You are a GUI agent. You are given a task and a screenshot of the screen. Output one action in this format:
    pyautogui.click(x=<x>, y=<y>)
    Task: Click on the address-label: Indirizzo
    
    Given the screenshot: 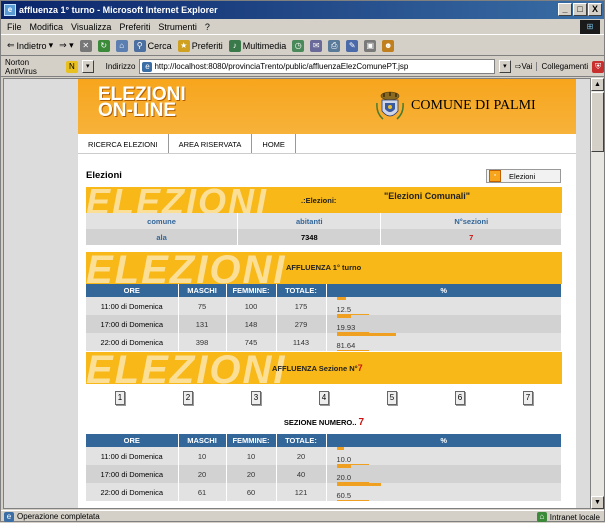 What is the action you would take?
    pyautogui.click(x=120, y=66)
    